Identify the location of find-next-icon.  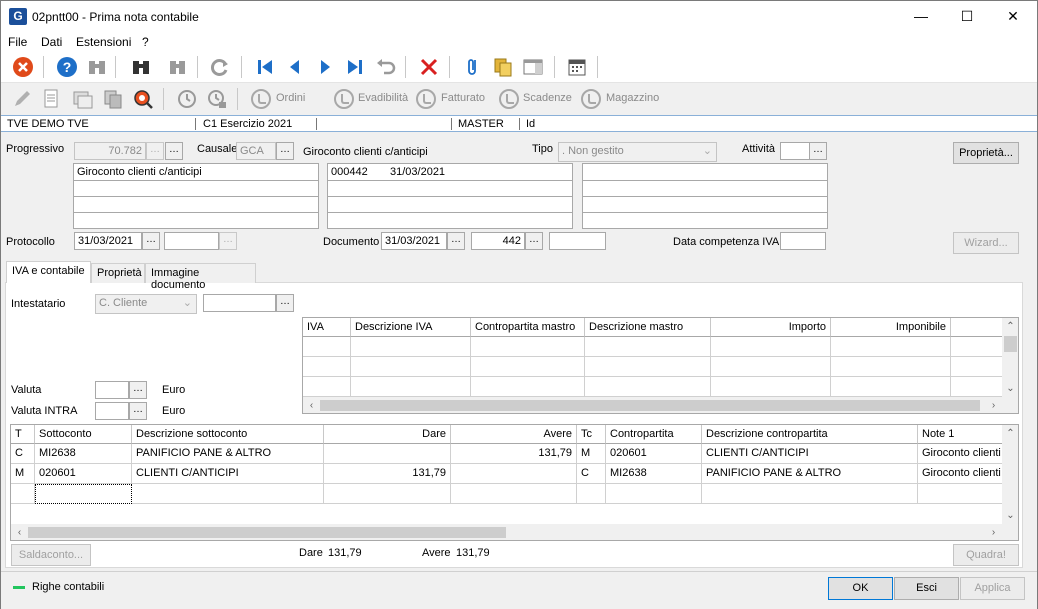
(177, 67).